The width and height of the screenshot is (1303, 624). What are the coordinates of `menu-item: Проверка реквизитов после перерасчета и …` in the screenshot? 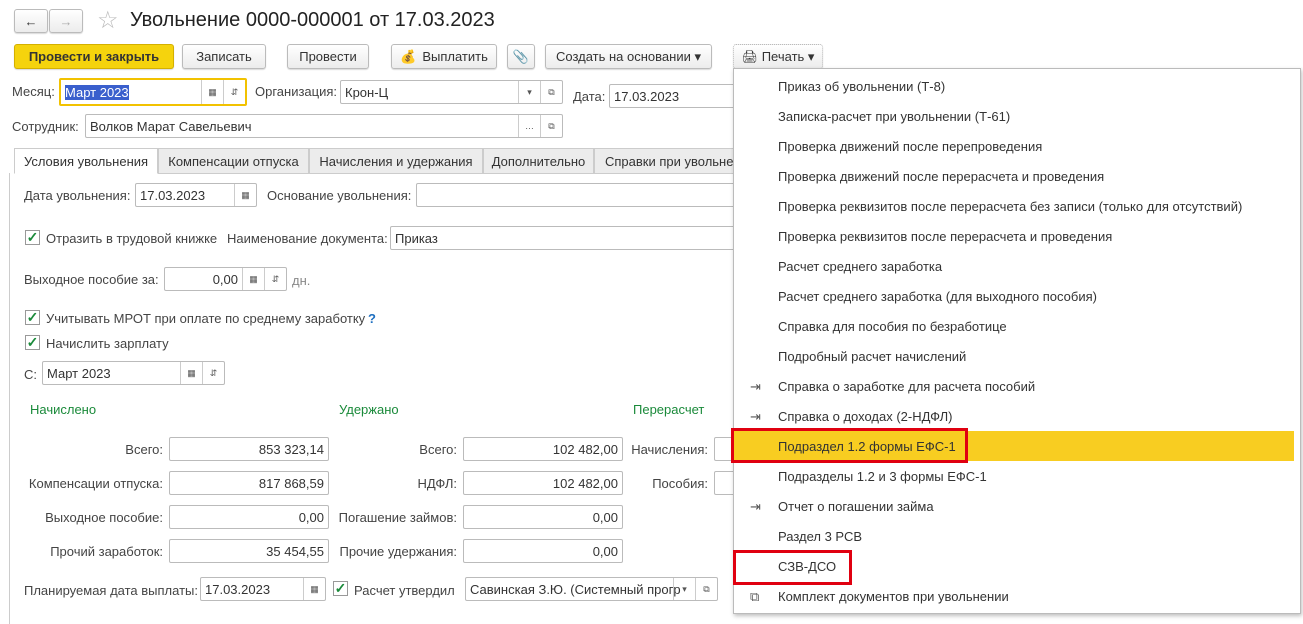 It's located at (1017, 236).